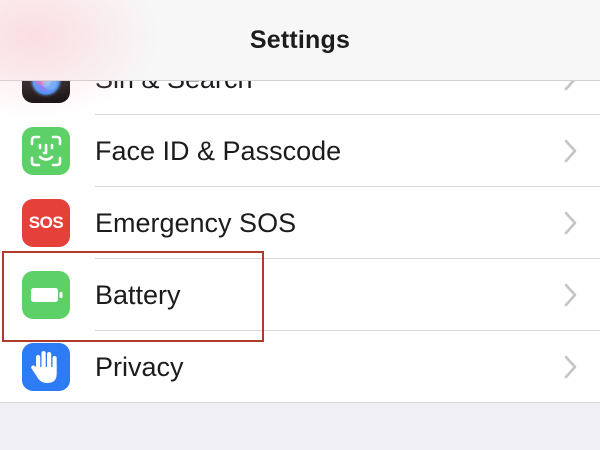  I want to click on privacy-hand-icon, so click(46, 367).